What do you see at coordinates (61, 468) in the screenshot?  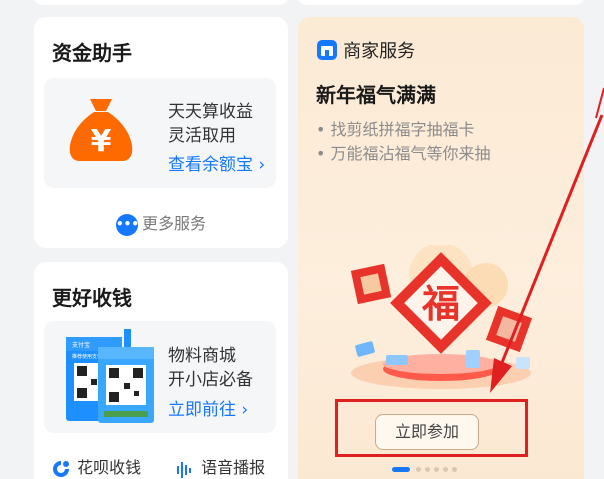 I see `huabei-icon` at bounding box center [61, 468].